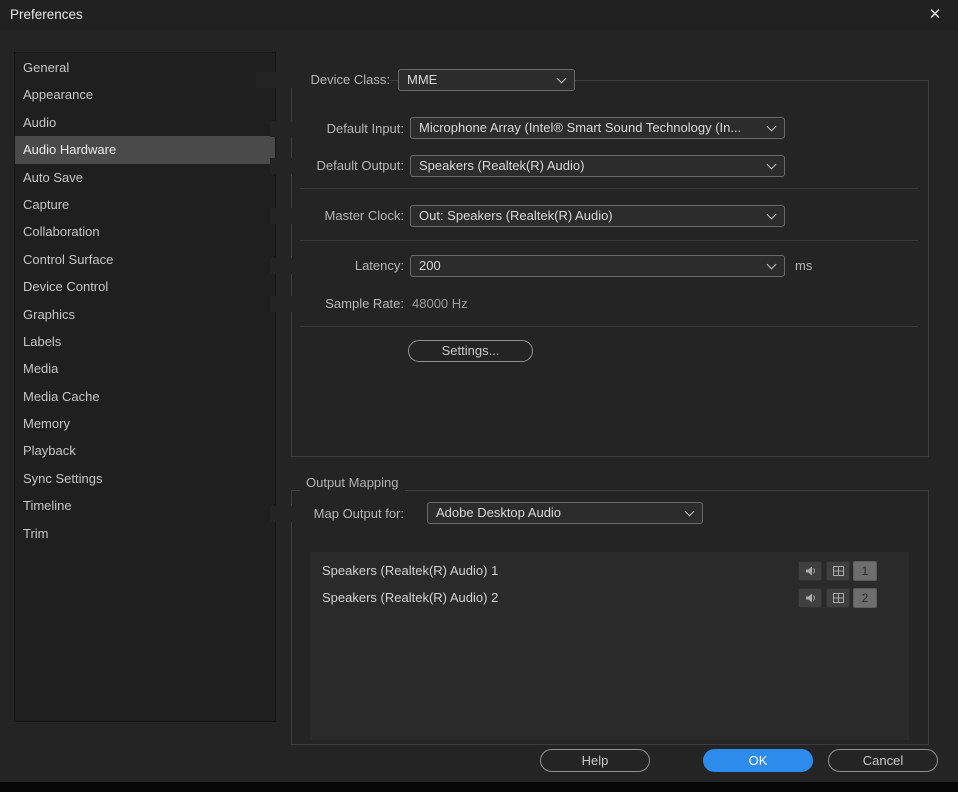 The width and height of the screenshot is (958, 792). What do you see at coordinates (337, 216) in the screenshot?
I see `master-clock-label: Master Clock:` at bounding box center [337, 216].